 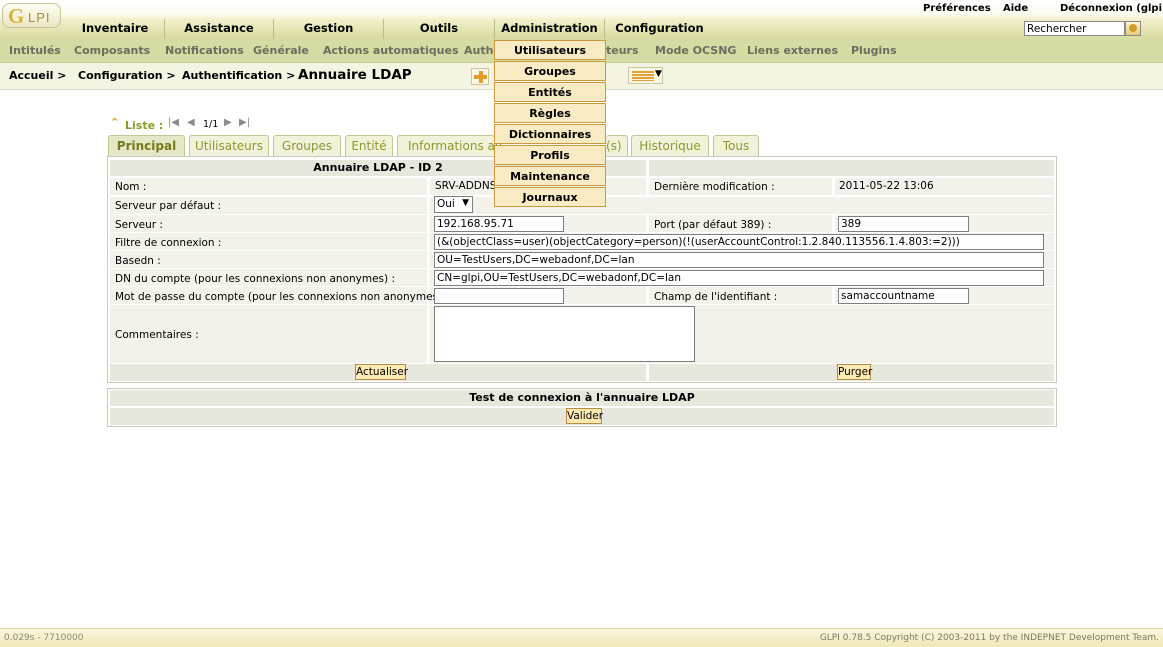 What do you see at coordinates (191, 122) in the screenshot?
I see `prev-page-icon: ◀` at bounding box center [191, 122].